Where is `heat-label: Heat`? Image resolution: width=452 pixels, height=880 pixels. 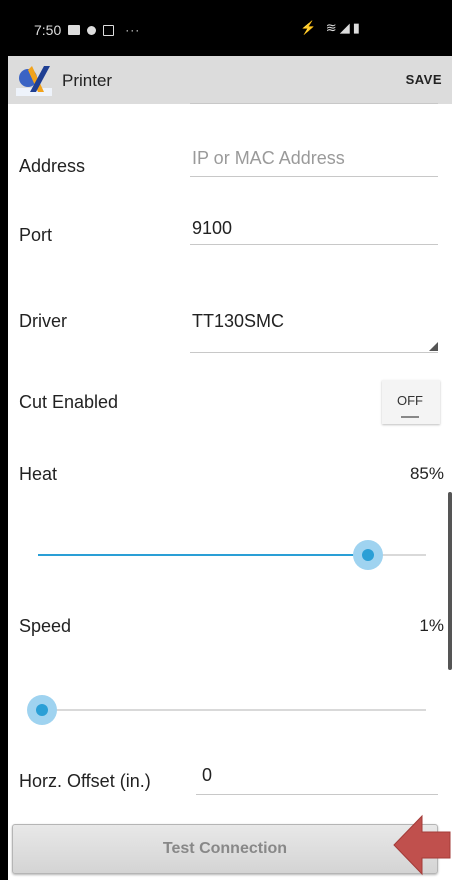
heat-label: Heat is located at coordinates (38, 474).